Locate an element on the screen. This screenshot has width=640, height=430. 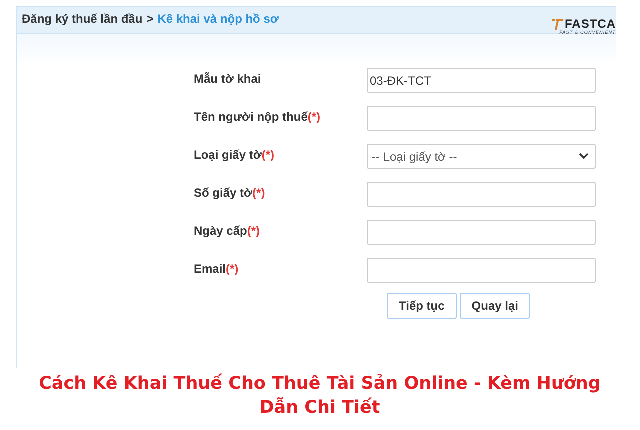
field-label: Email(*) is located at coordinates (217, 268).